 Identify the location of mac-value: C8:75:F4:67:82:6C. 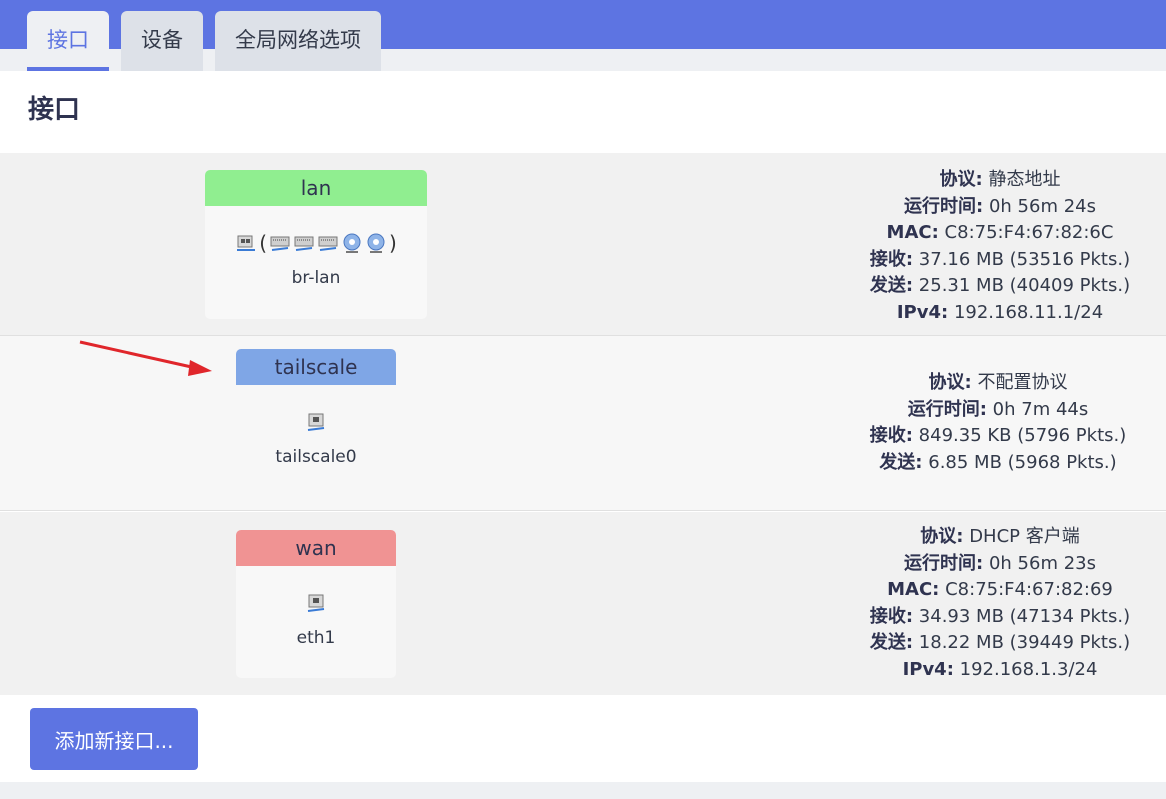
(1029, 232).